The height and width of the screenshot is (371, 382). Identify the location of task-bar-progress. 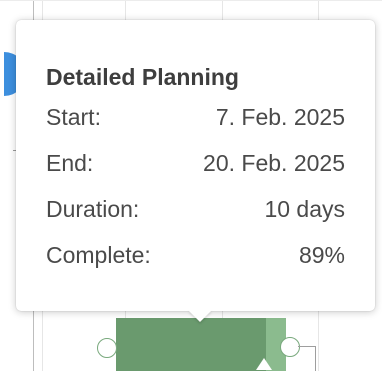
(192, 344).